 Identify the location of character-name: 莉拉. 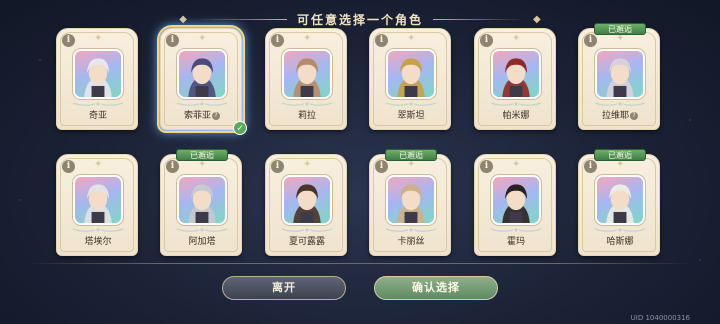
(306, 116).